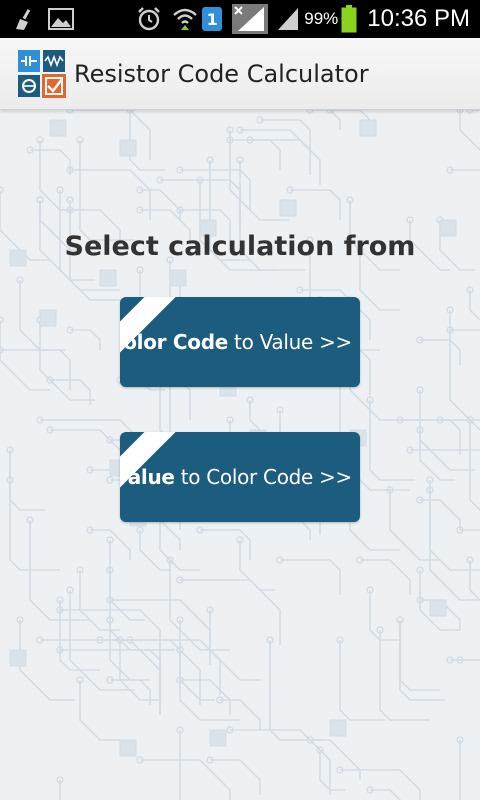 This screenshot has height=800, width=480. I want to click on battery-icon, so click(349, 19).